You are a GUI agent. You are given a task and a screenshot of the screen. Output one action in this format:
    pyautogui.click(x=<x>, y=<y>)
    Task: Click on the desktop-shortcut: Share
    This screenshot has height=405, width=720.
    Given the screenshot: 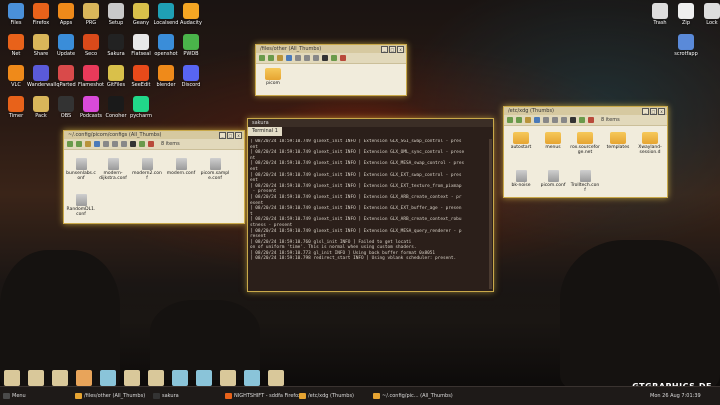 What is the action you would take?
    pyautogui.click(x=41, y=45)
    